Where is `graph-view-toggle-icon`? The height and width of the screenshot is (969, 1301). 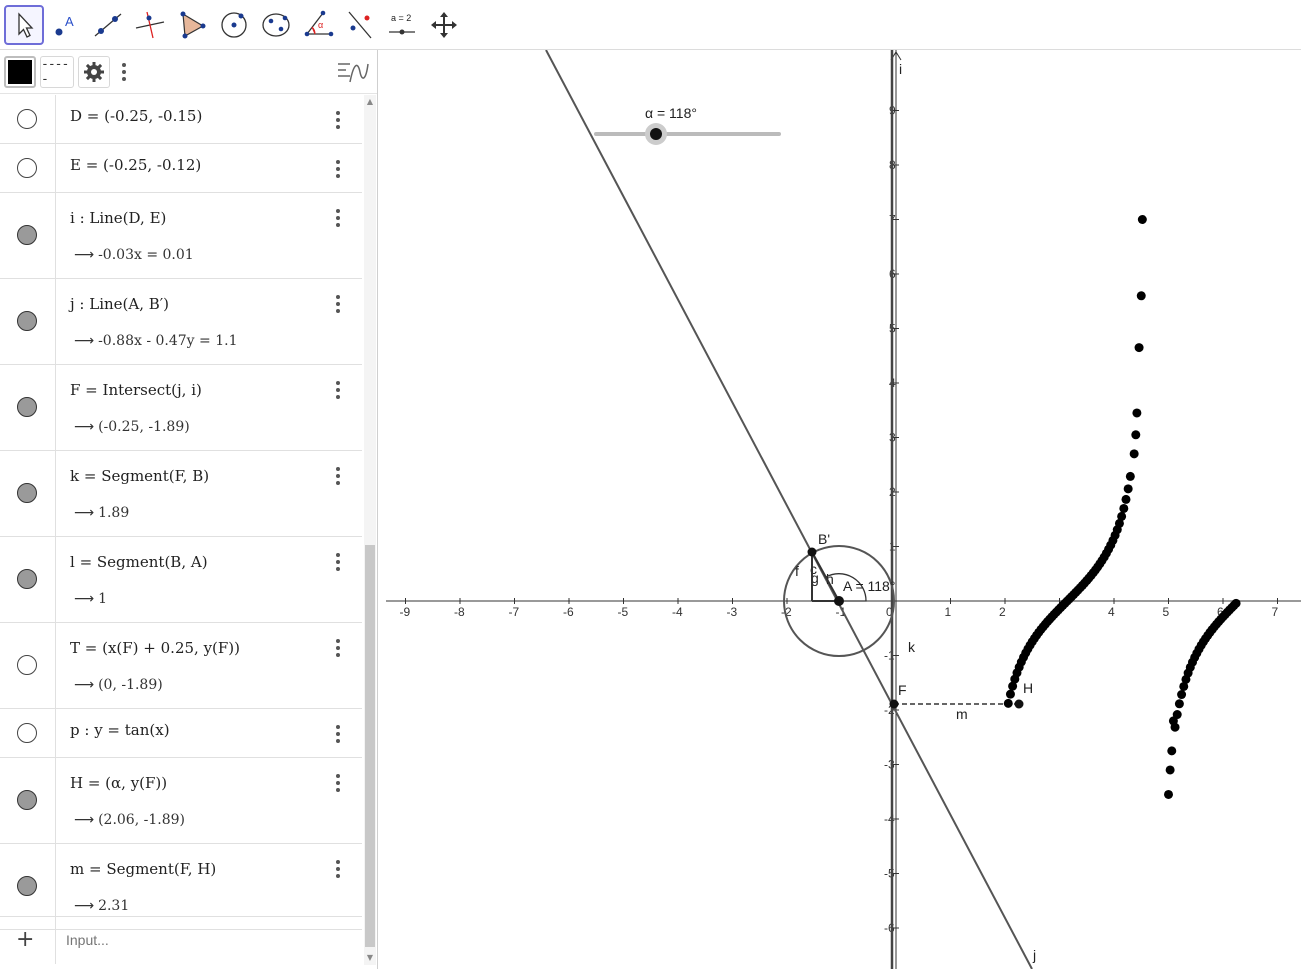 graph-view-toggle-icon is located at coordinates (353, 72).